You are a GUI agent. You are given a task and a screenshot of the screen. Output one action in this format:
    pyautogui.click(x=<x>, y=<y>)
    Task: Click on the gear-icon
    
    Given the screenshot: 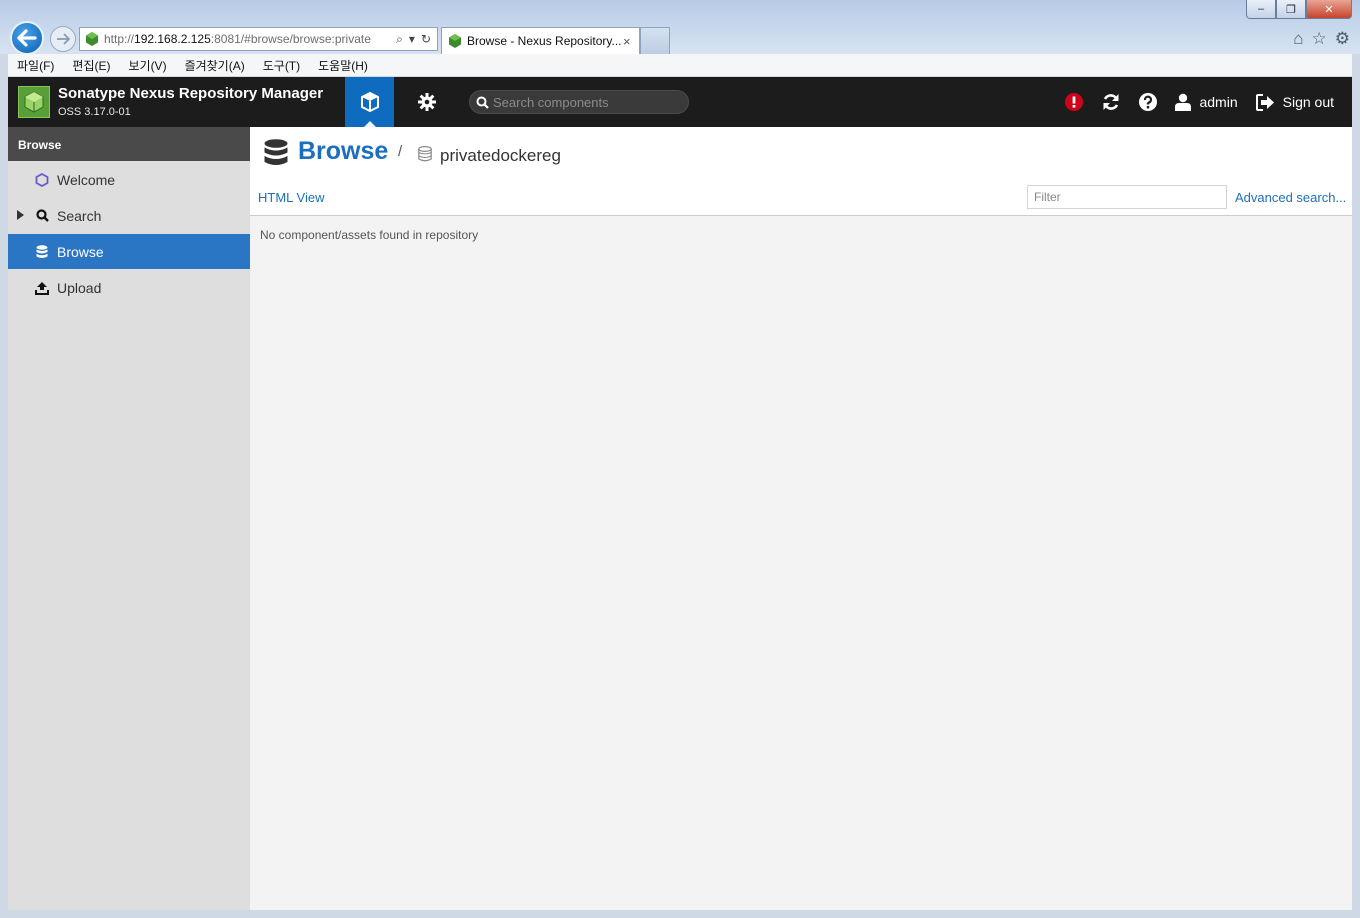 What is the action you would take?
    pyautogui.click(x=427, y=102)
    